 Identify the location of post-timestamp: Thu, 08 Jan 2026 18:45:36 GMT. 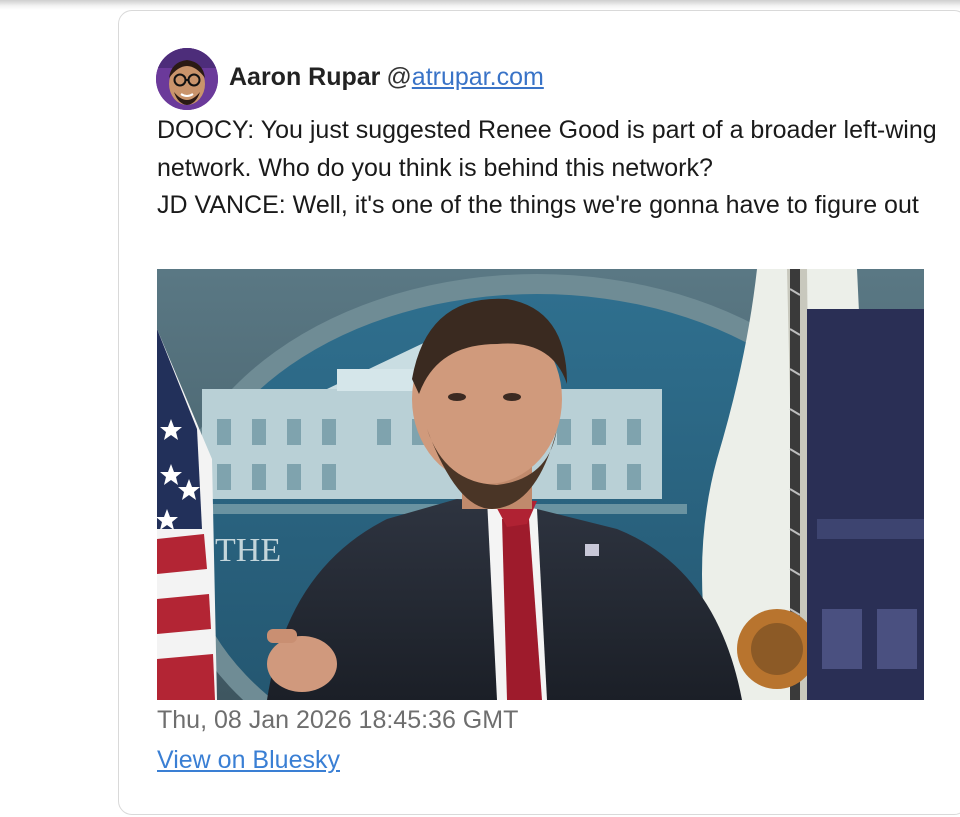
(338, 720).